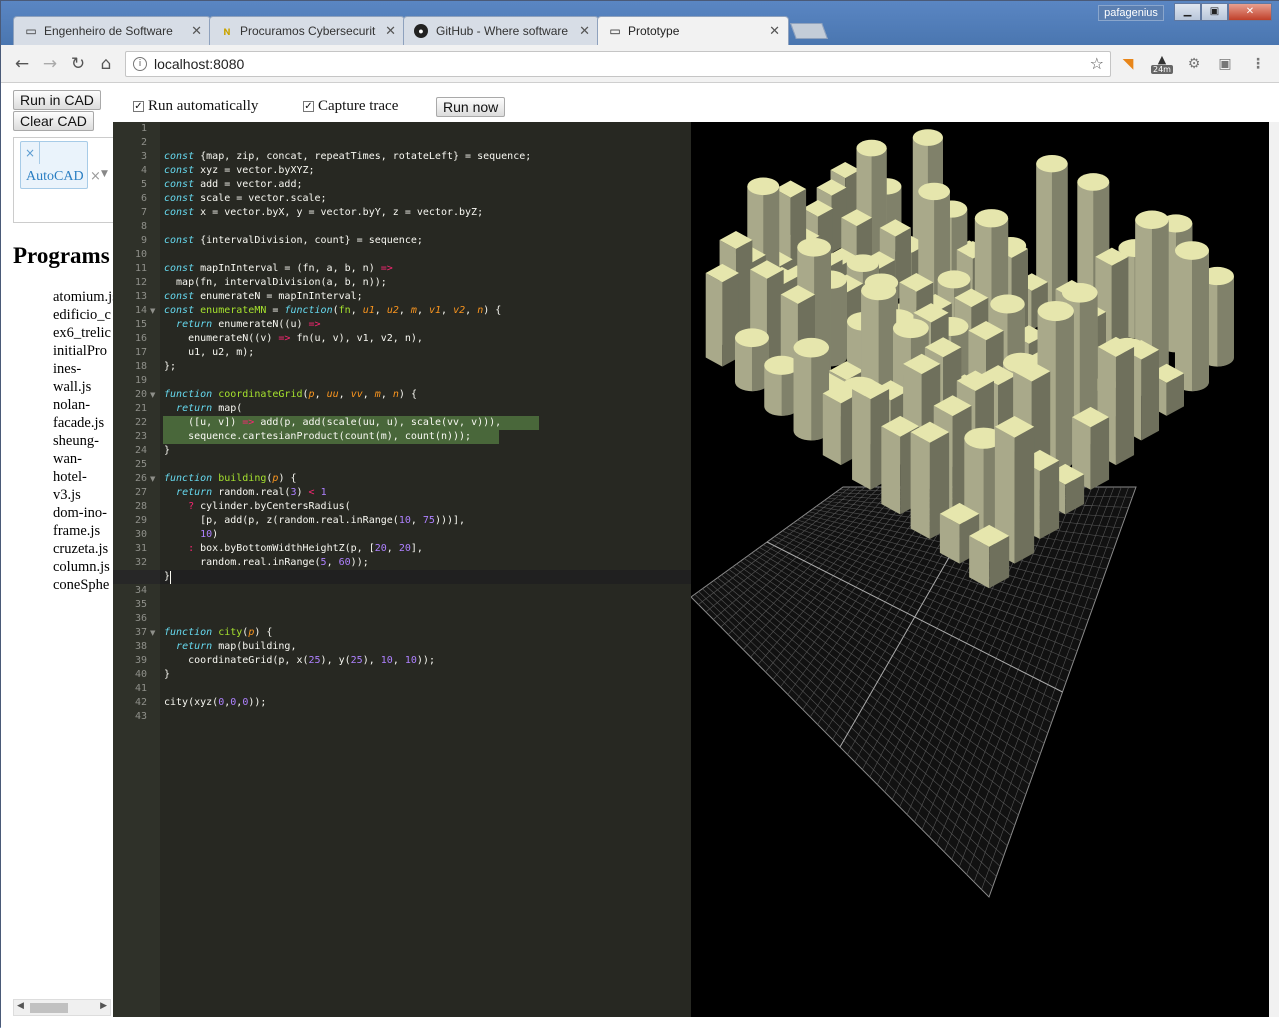 The width and height of the screenshot is (1279, 1028). I want to click on code-line: 10), so click(191, 535).